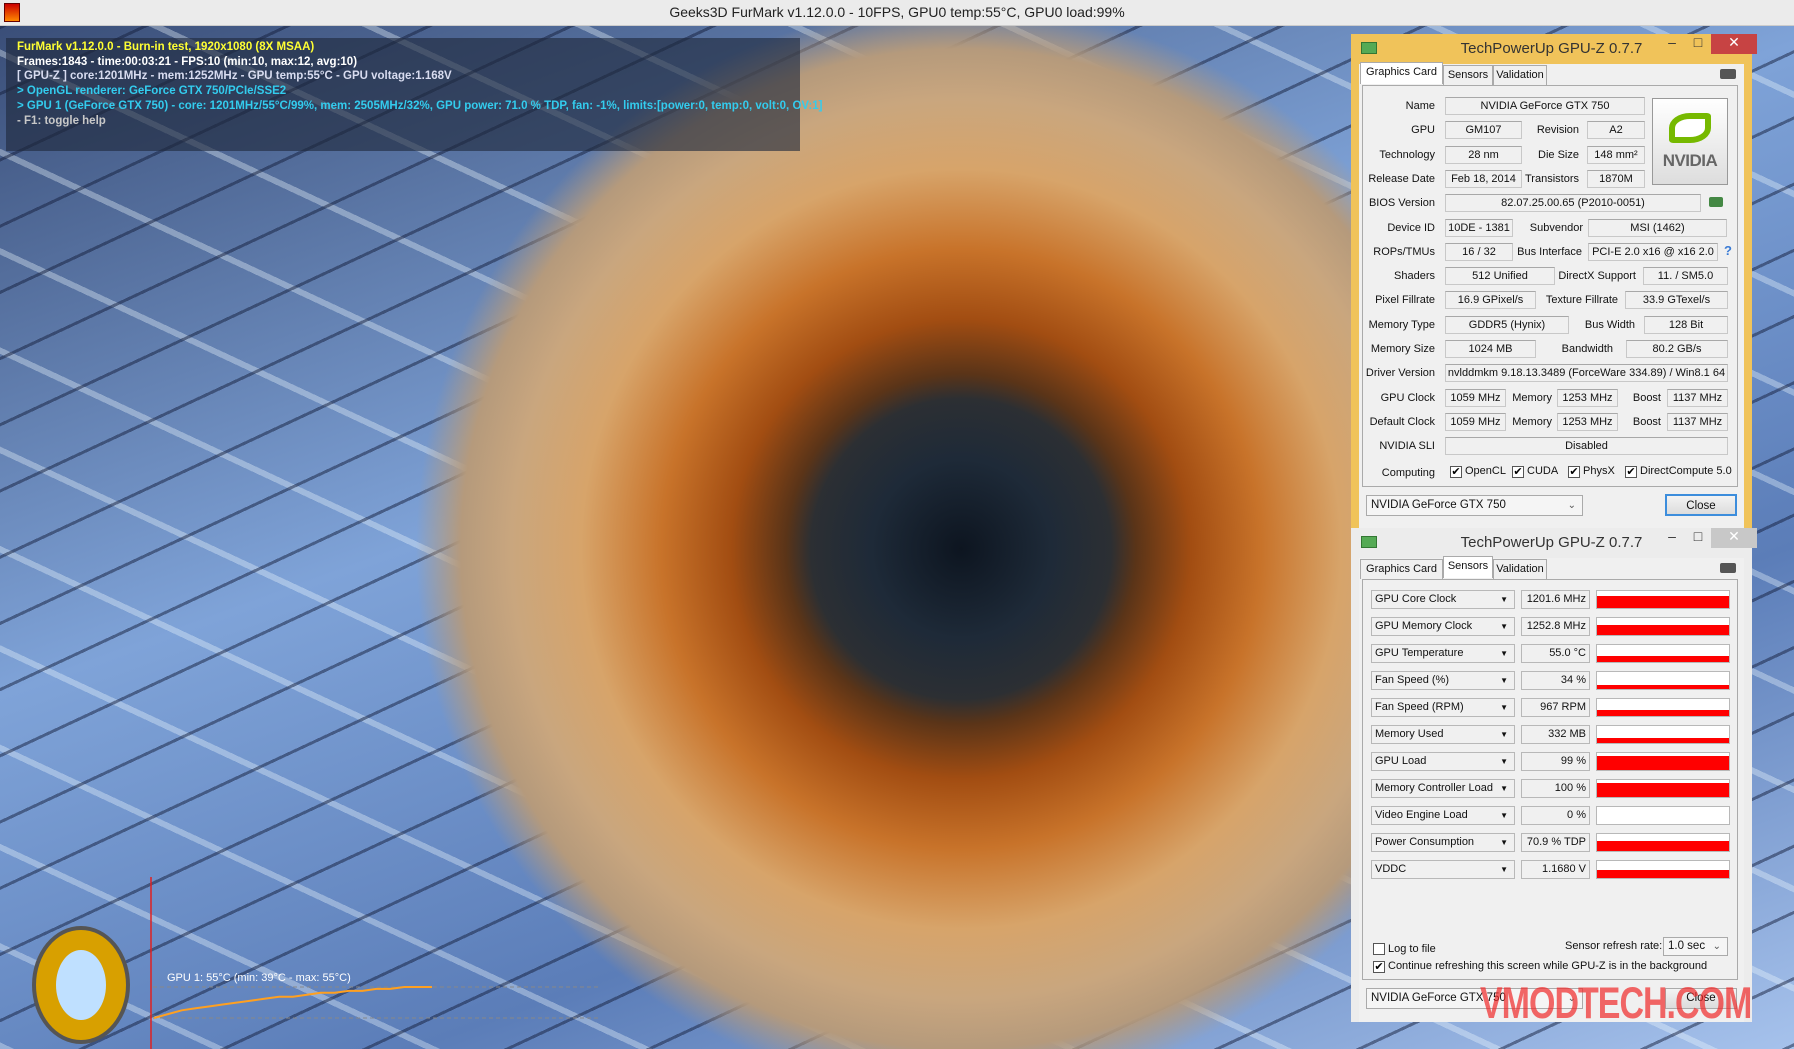  What do you see at coordinates (1532, 421) in the screenshot?
I see `memory-label: Memory` at bounding box center [1532, 421].